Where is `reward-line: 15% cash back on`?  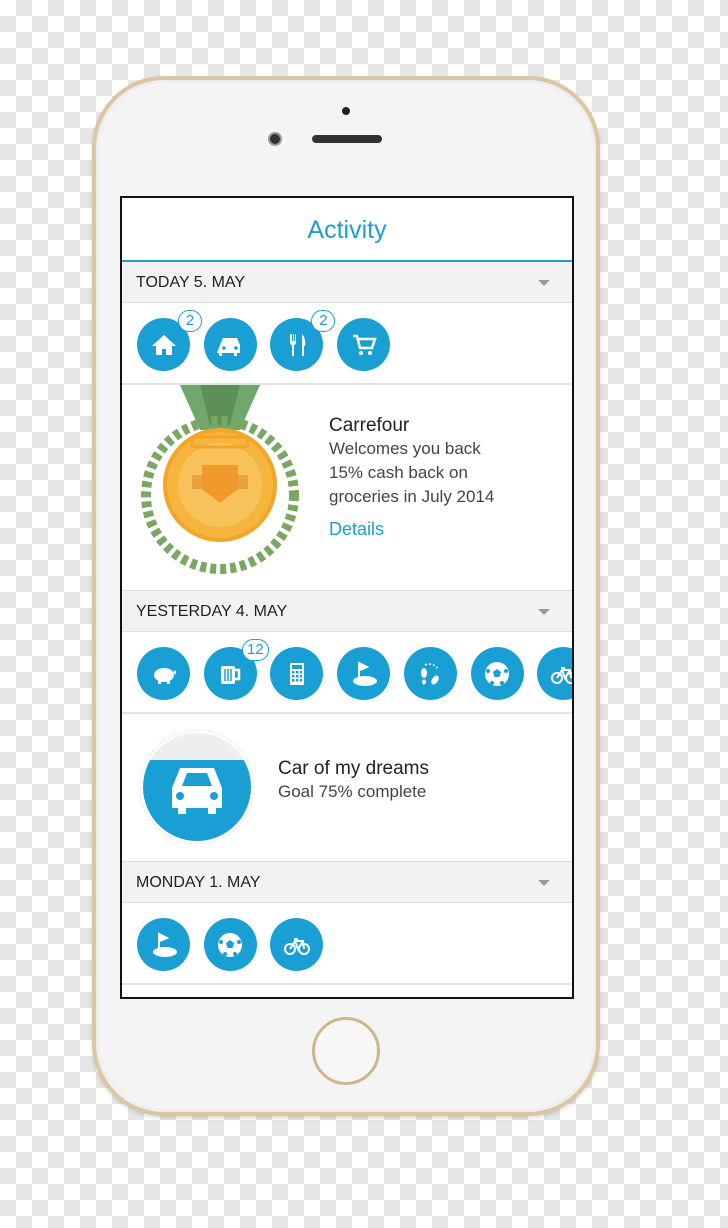
reward-line: 15% cash back on is located at coordinates (398, 472).